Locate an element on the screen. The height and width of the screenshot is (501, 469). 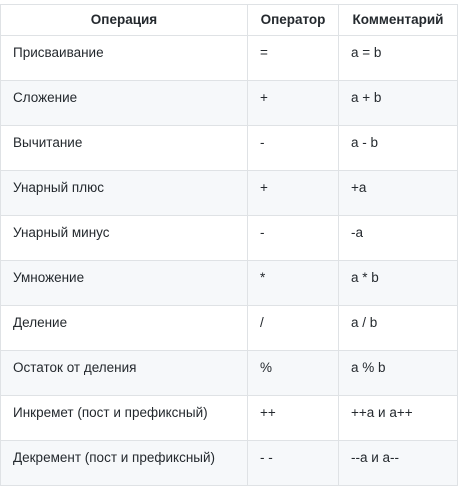
table-row: Деление / a / b is located at coordinates (229, 328).